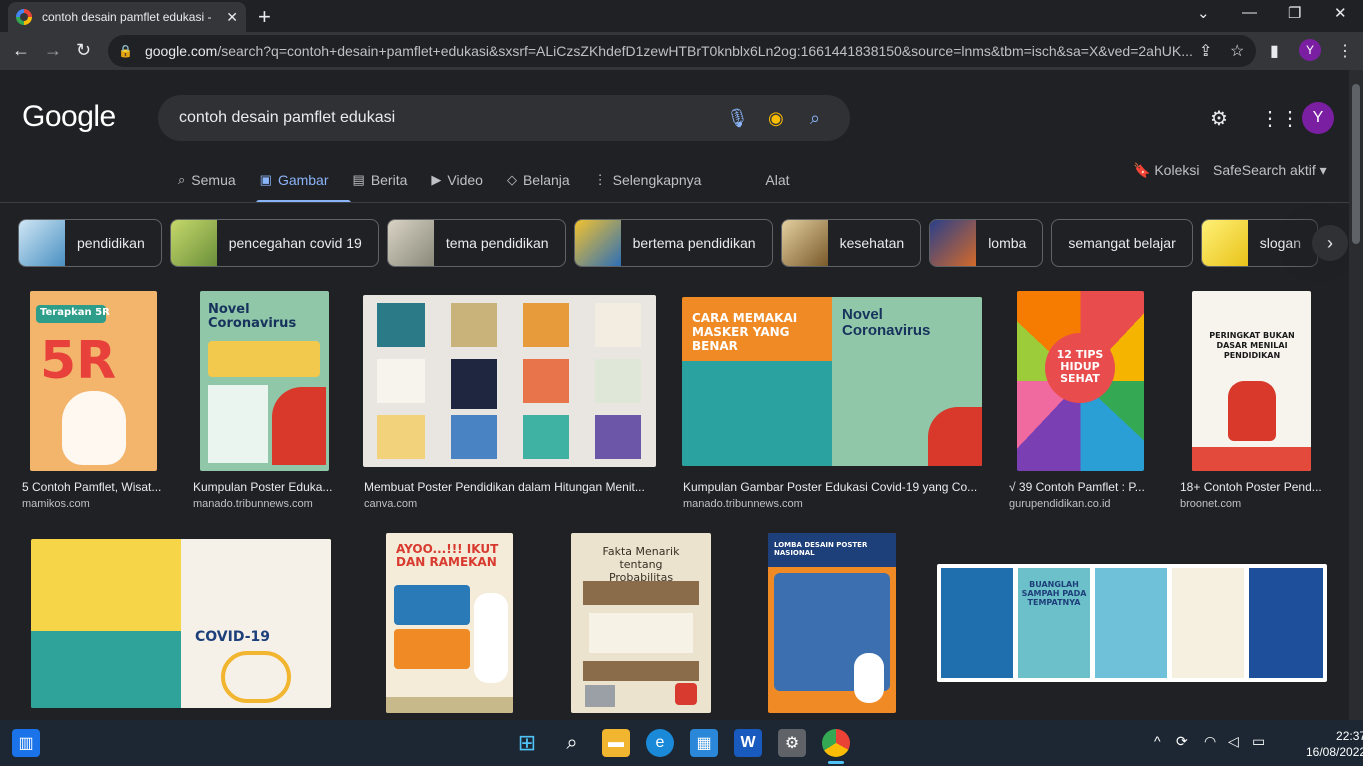  Describe the element at coordinates (836, 743) in the screenshot. I see `chrome-icon` at that location.